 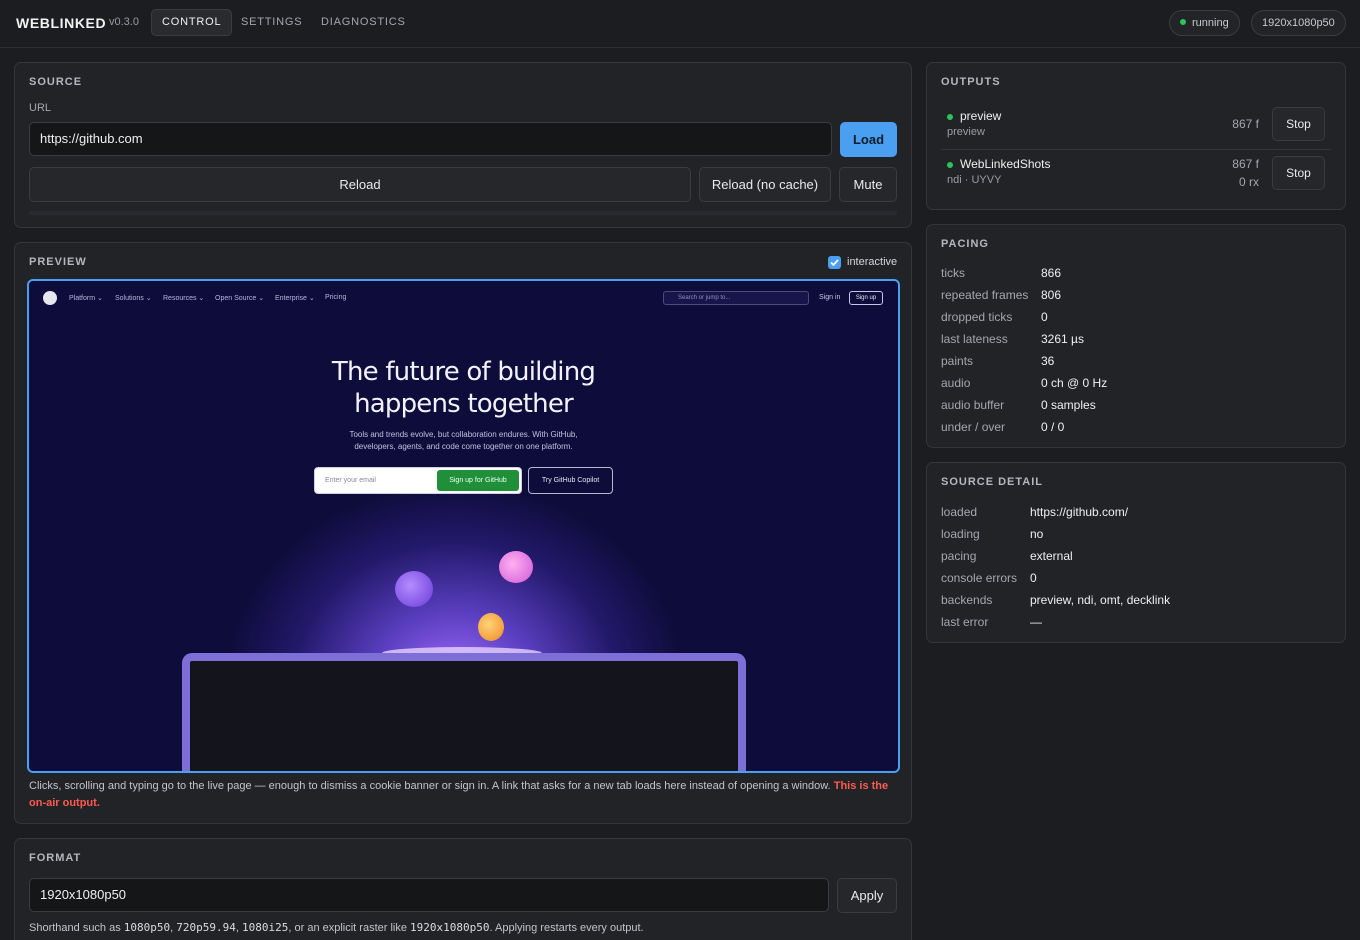 What do you see at coordinates (979, 578) in the screenshot?
I see `detail-key: console errors` at bounding box center [979, 578].